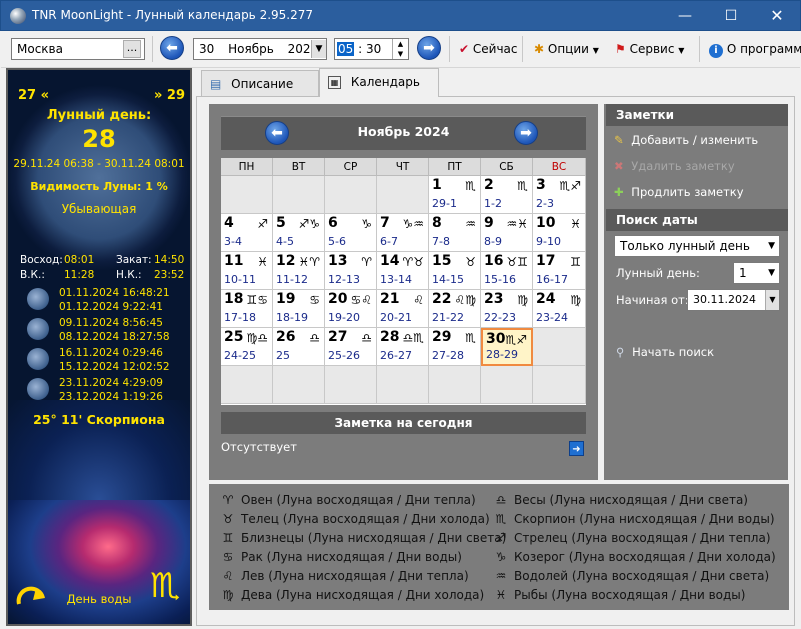  I want to click on tab-description-label: Описание, so click(262, 84).